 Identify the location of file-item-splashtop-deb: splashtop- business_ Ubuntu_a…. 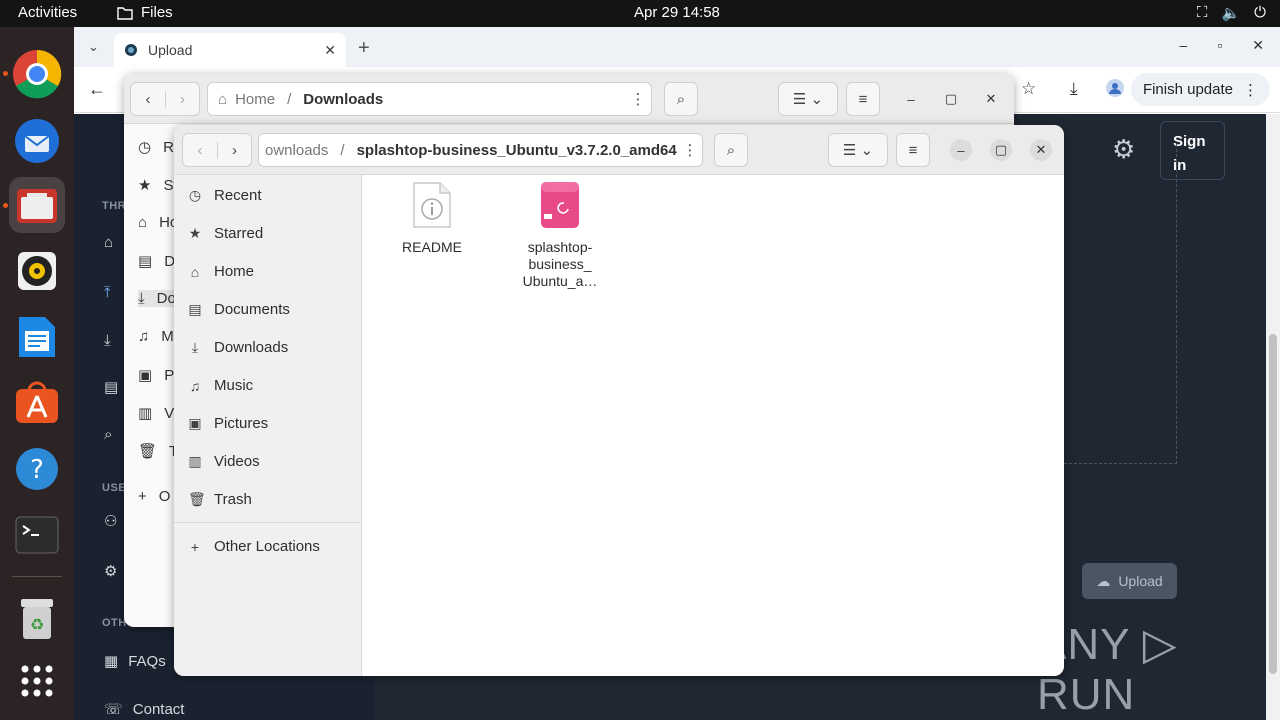
(560, 235).